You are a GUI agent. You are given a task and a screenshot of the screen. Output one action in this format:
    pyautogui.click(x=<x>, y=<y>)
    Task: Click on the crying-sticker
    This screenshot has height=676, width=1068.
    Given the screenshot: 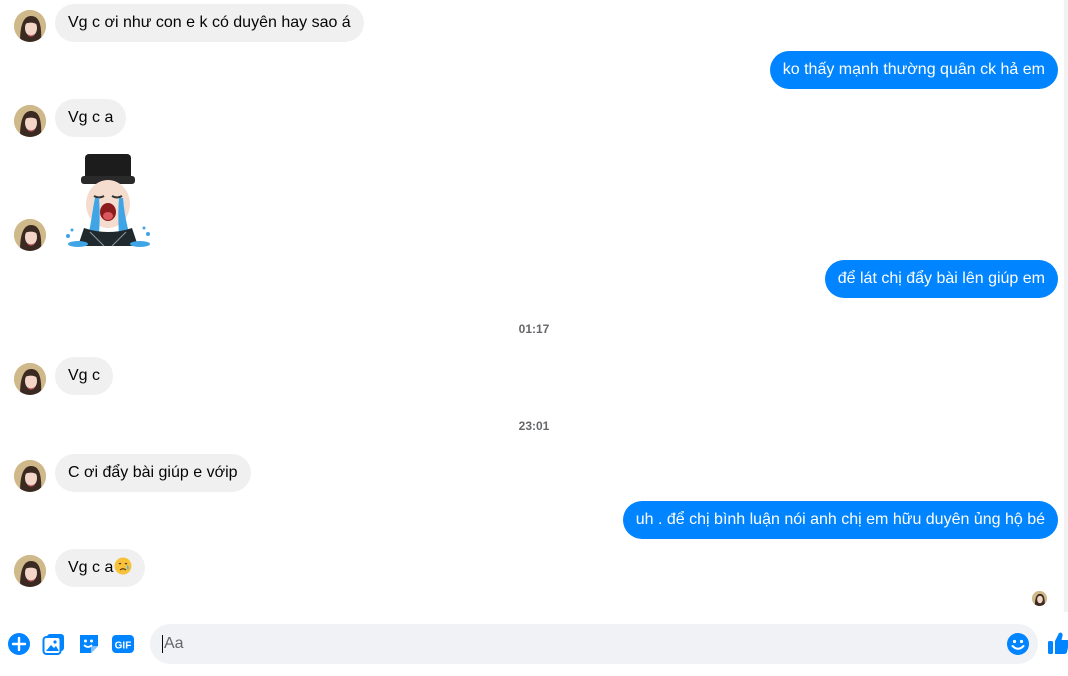 What is the action you would take?
    pyautogui.click(x=108, y=201)
    